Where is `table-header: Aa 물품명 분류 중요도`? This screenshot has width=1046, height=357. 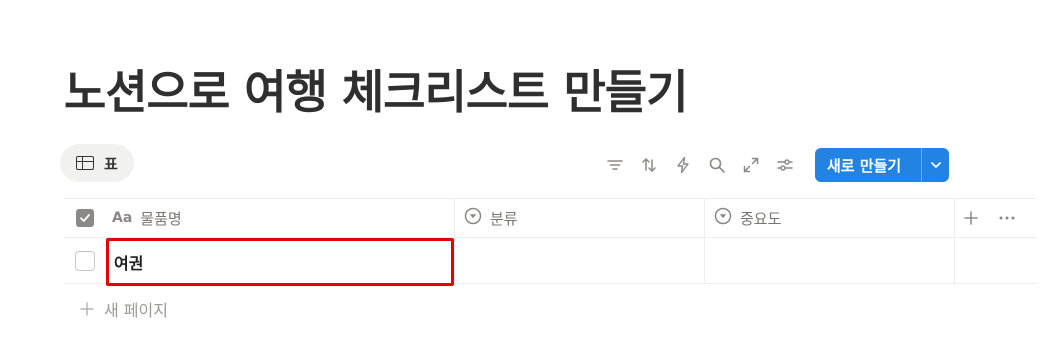 table-header: Aa 물품명 분류 중요도 is located at coordinates (550, 218).